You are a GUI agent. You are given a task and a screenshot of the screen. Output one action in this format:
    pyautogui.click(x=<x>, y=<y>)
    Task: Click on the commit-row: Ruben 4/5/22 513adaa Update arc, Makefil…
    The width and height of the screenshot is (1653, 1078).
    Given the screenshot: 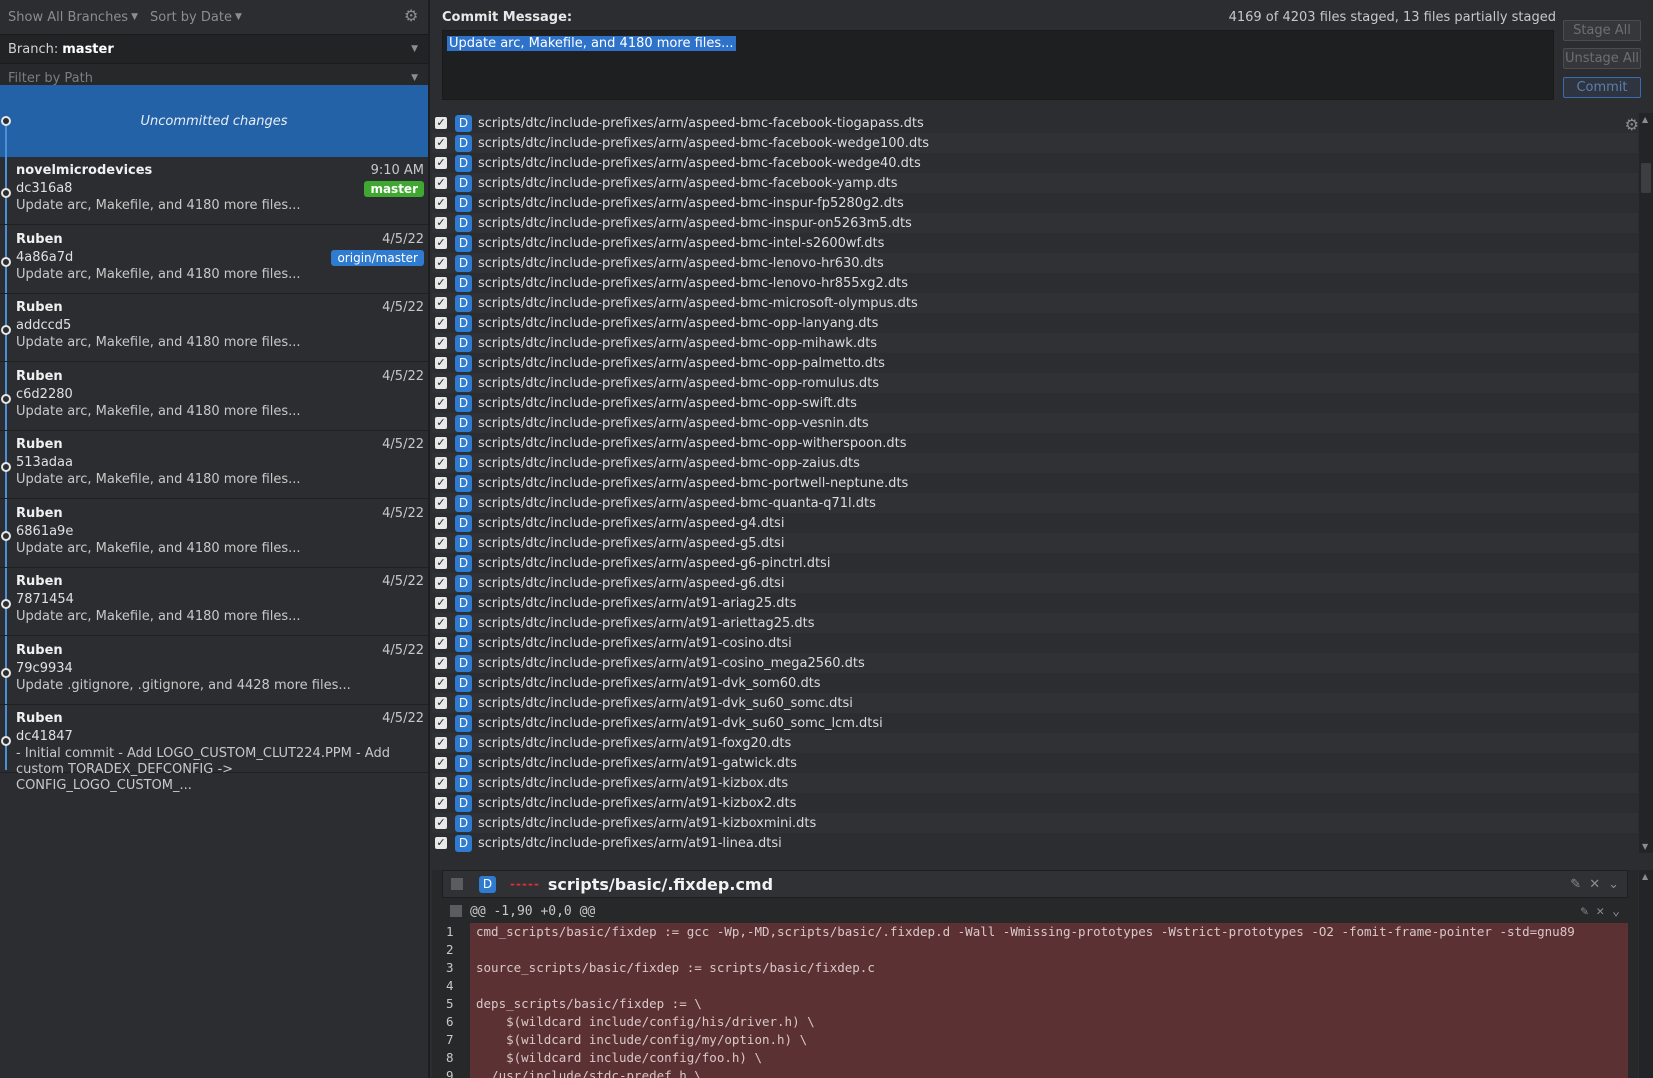 What is the action you would take?
    pyautogui.click(x=214, y=465)
    